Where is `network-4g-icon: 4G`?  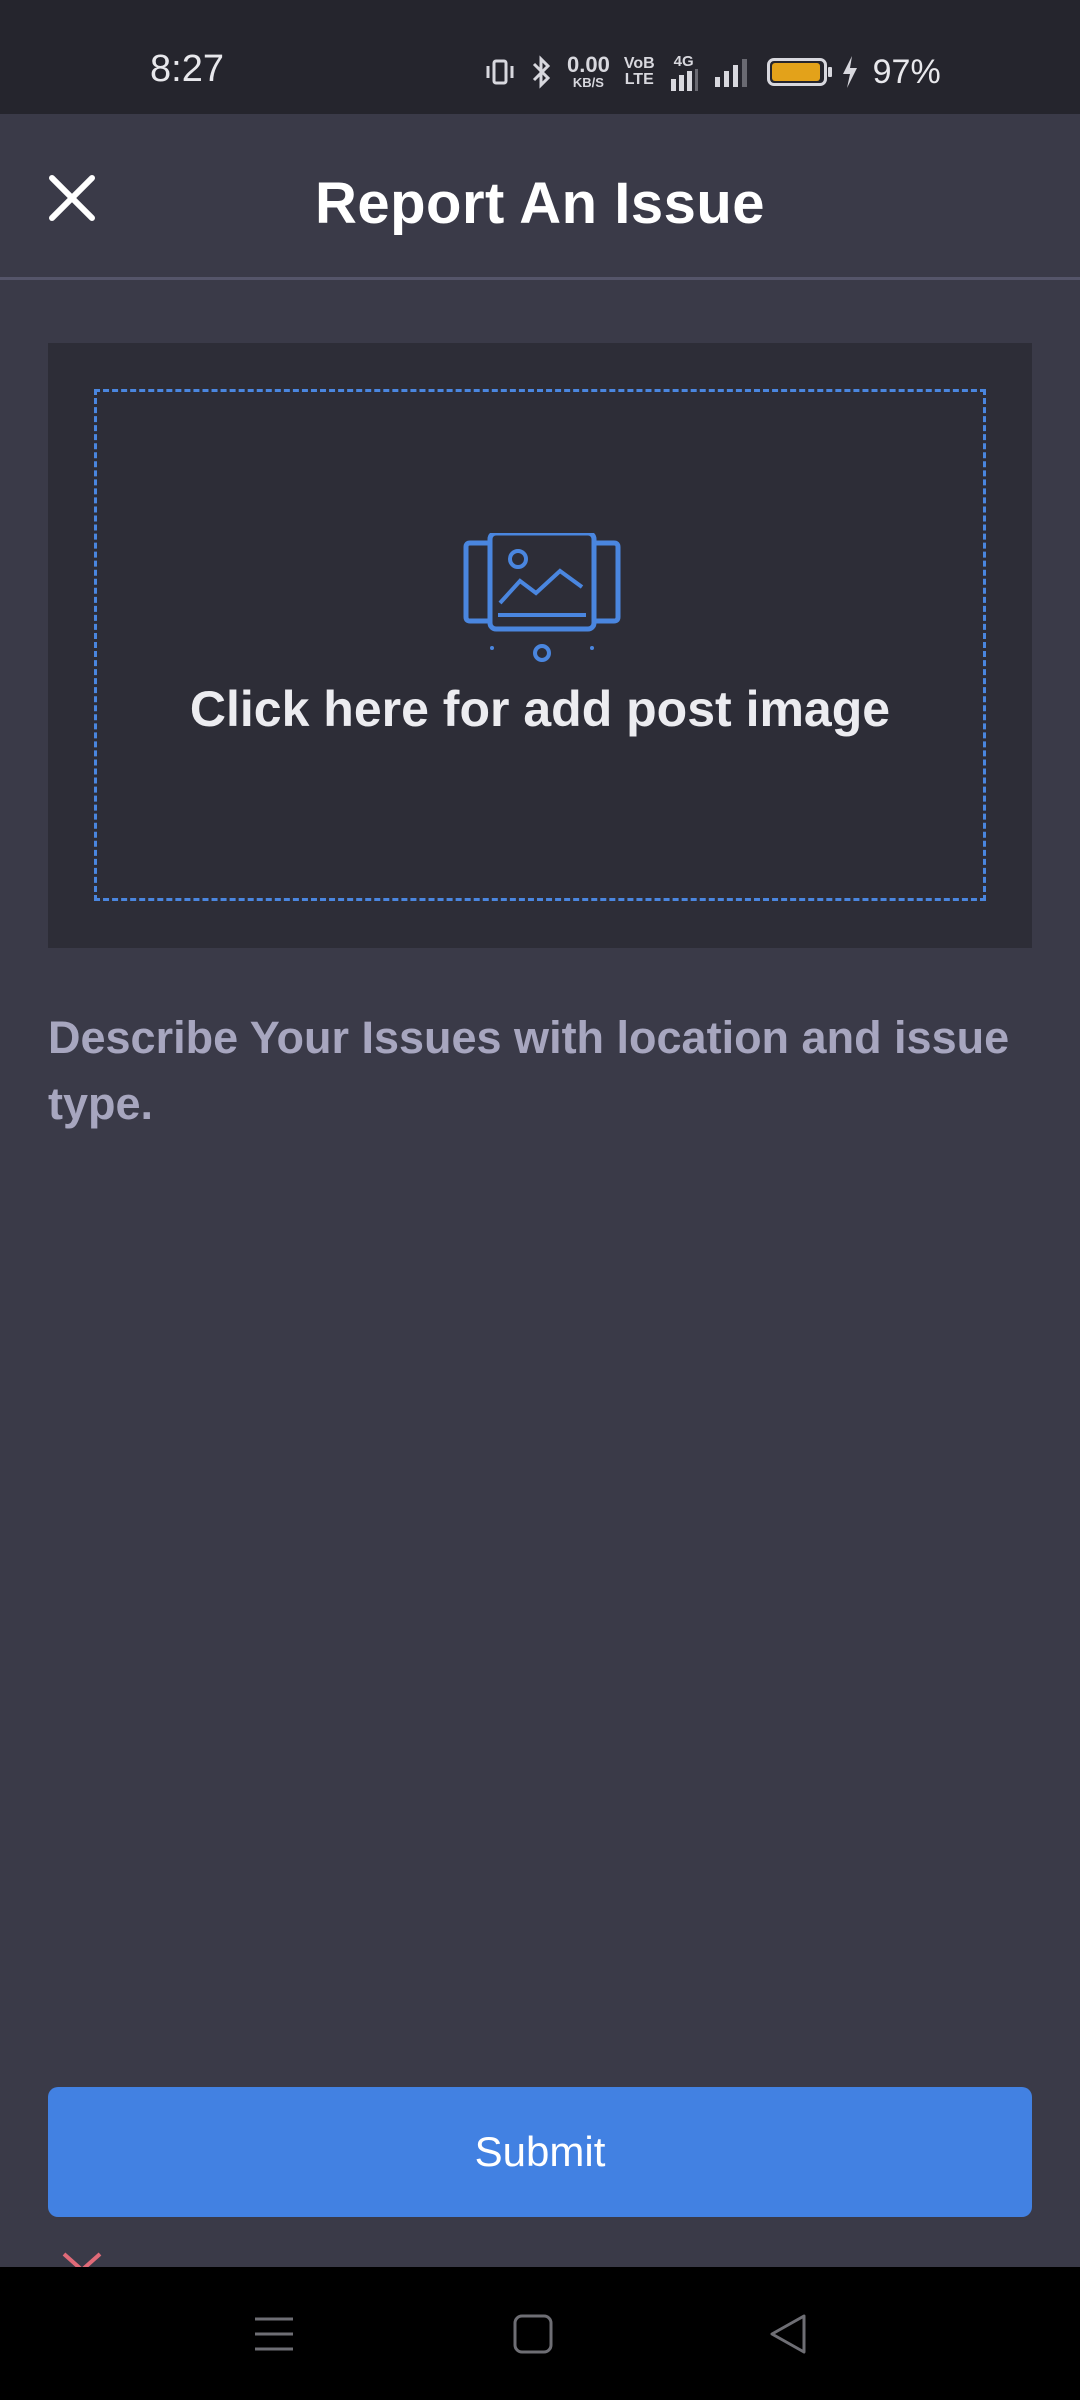
network-4g-icon: 4G is located at coordinates (684, 72).